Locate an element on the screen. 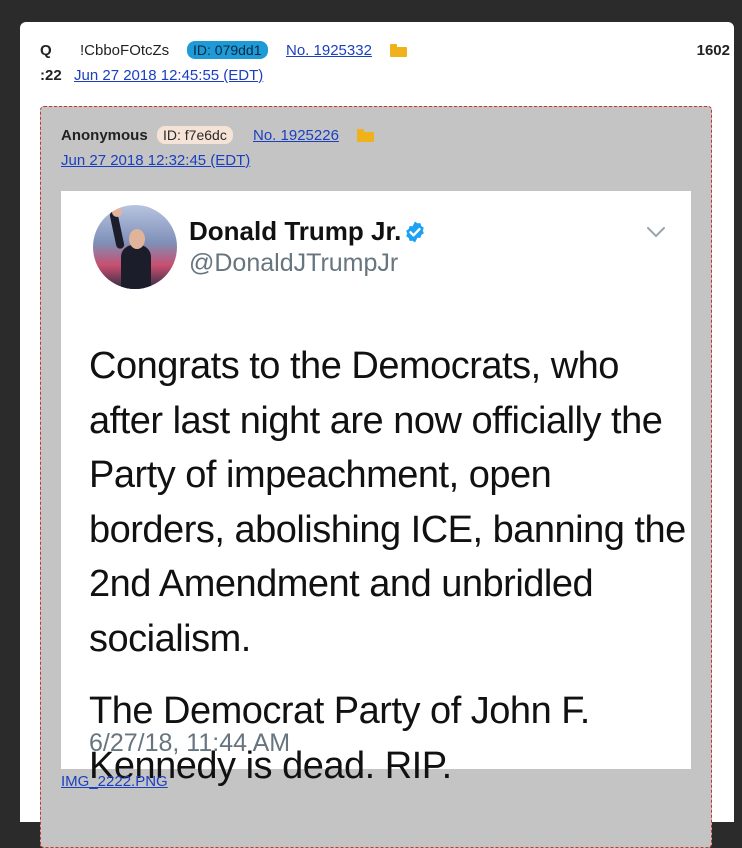  chevron-down-icon is located at coordinates (656, 232).